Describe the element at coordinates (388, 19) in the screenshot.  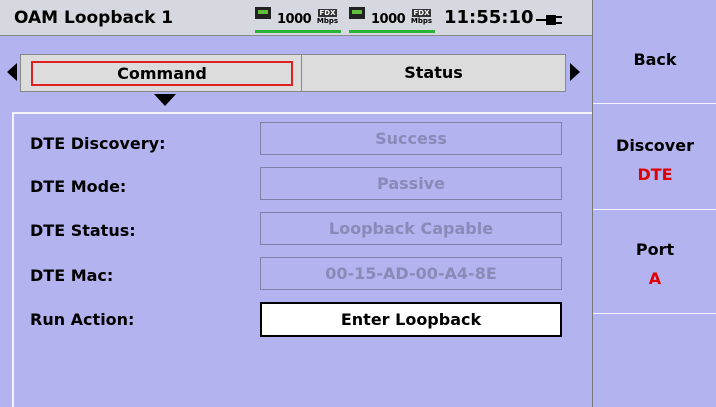
I see `port-2-speed: 1000` at that location.